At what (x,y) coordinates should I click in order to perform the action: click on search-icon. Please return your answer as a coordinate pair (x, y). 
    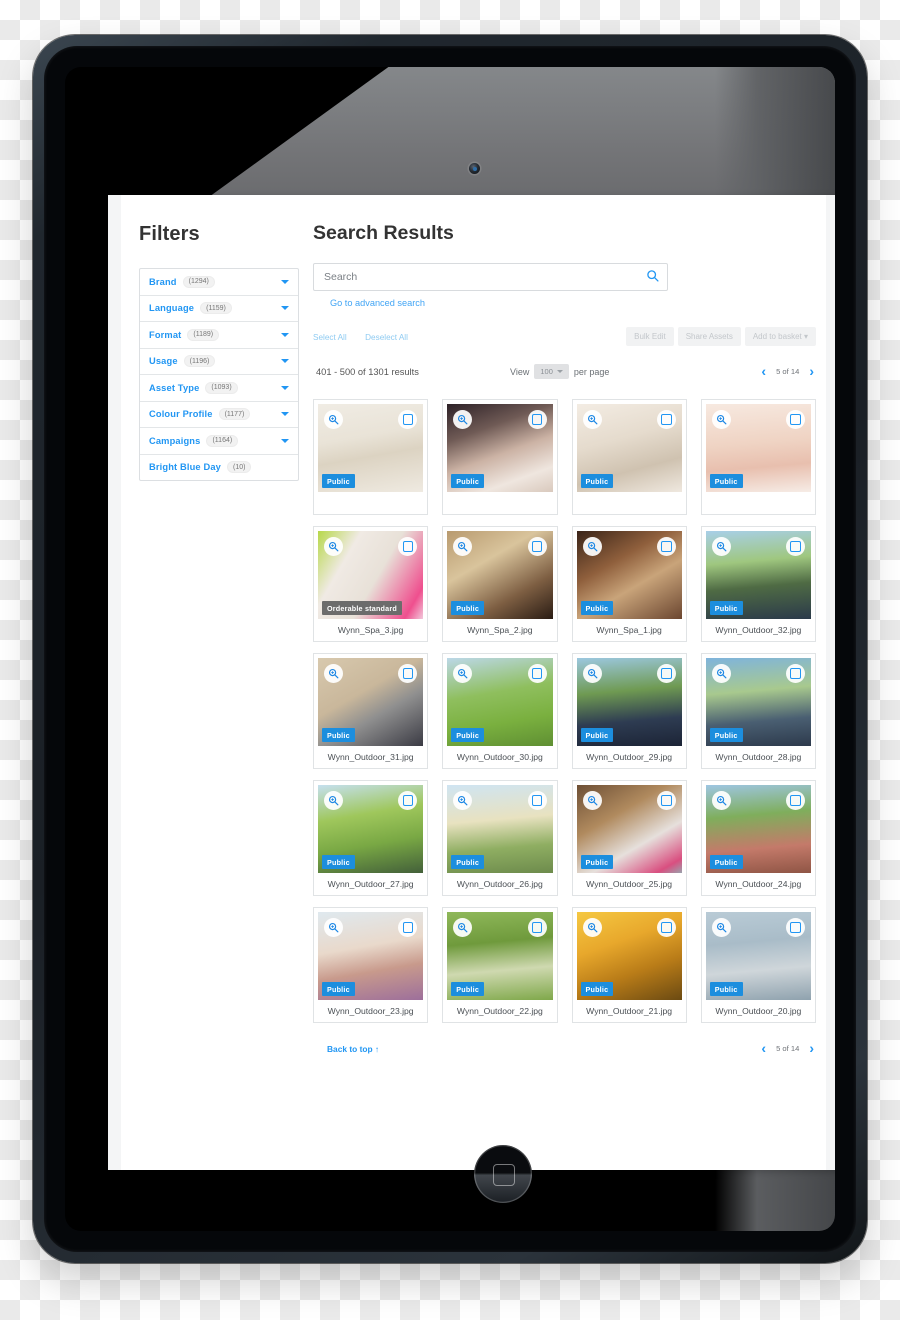
    Looking at the image, I should click on (652, 278).